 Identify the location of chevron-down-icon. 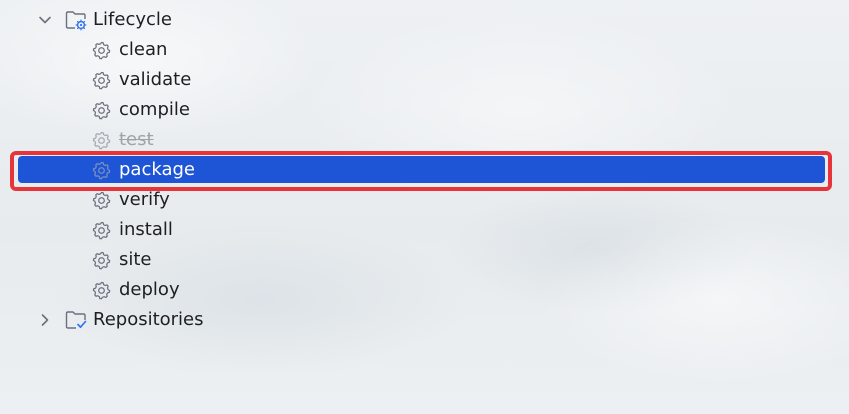
(45, 20).